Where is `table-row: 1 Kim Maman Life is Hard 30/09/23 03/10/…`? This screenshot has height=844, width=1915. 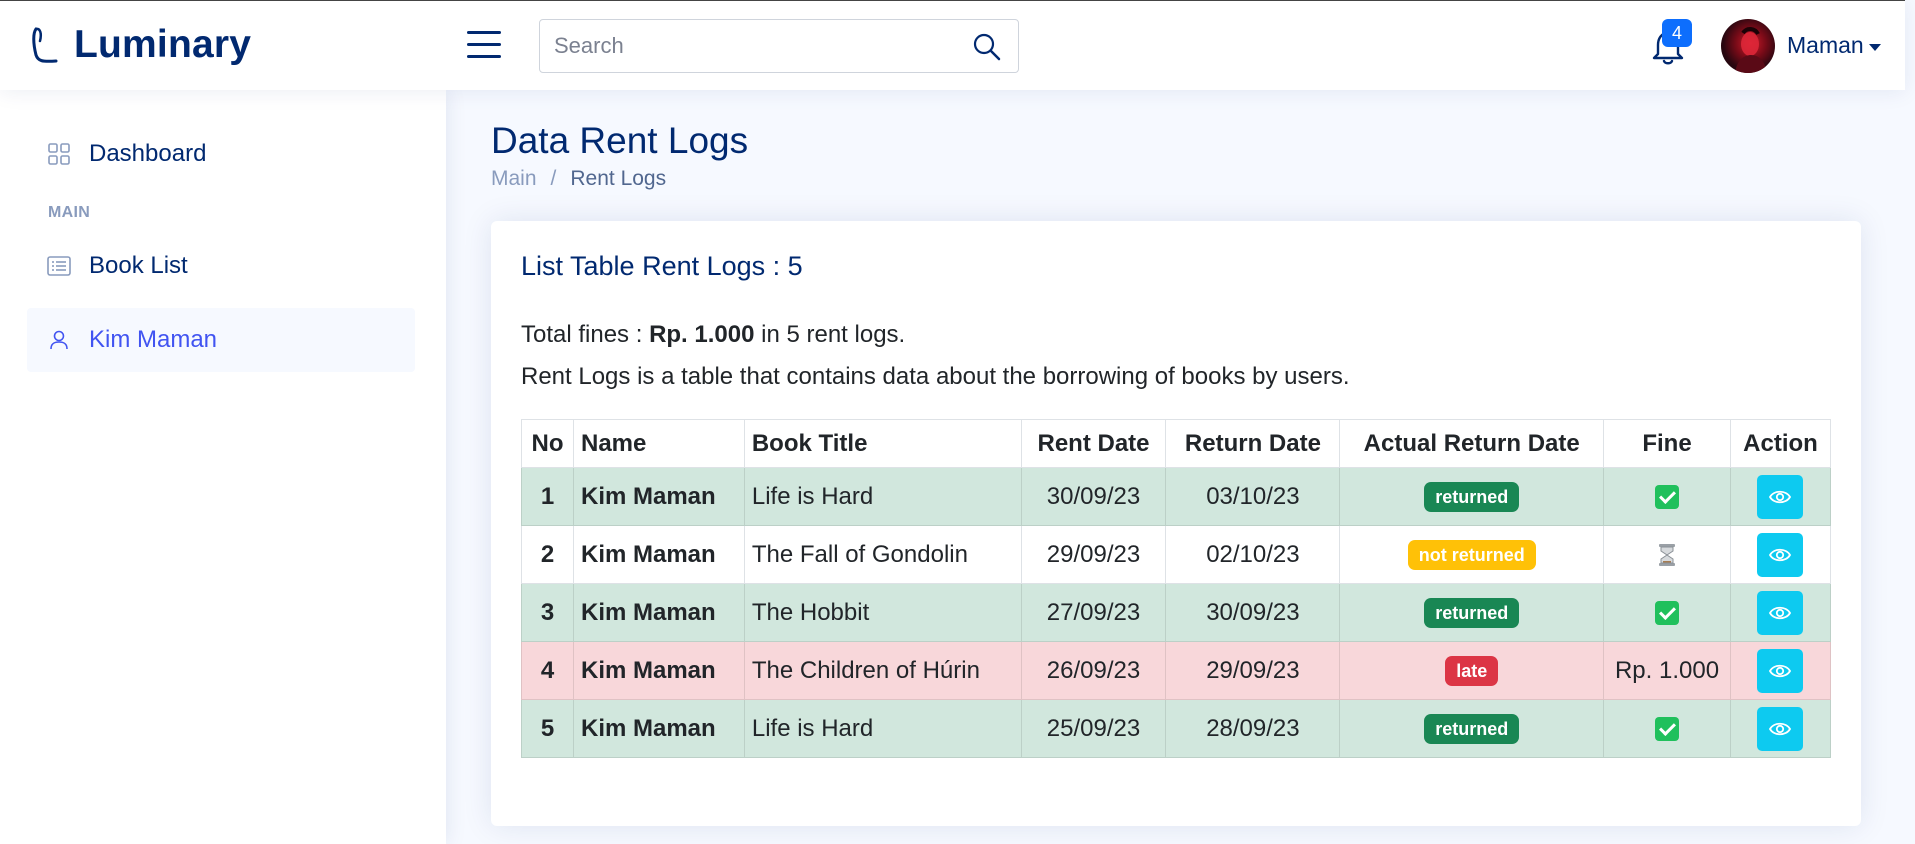
table-row: 1 Kim Maman Life is Hard 30/09/23 03/10/… is located at coordinates (1176, 496).